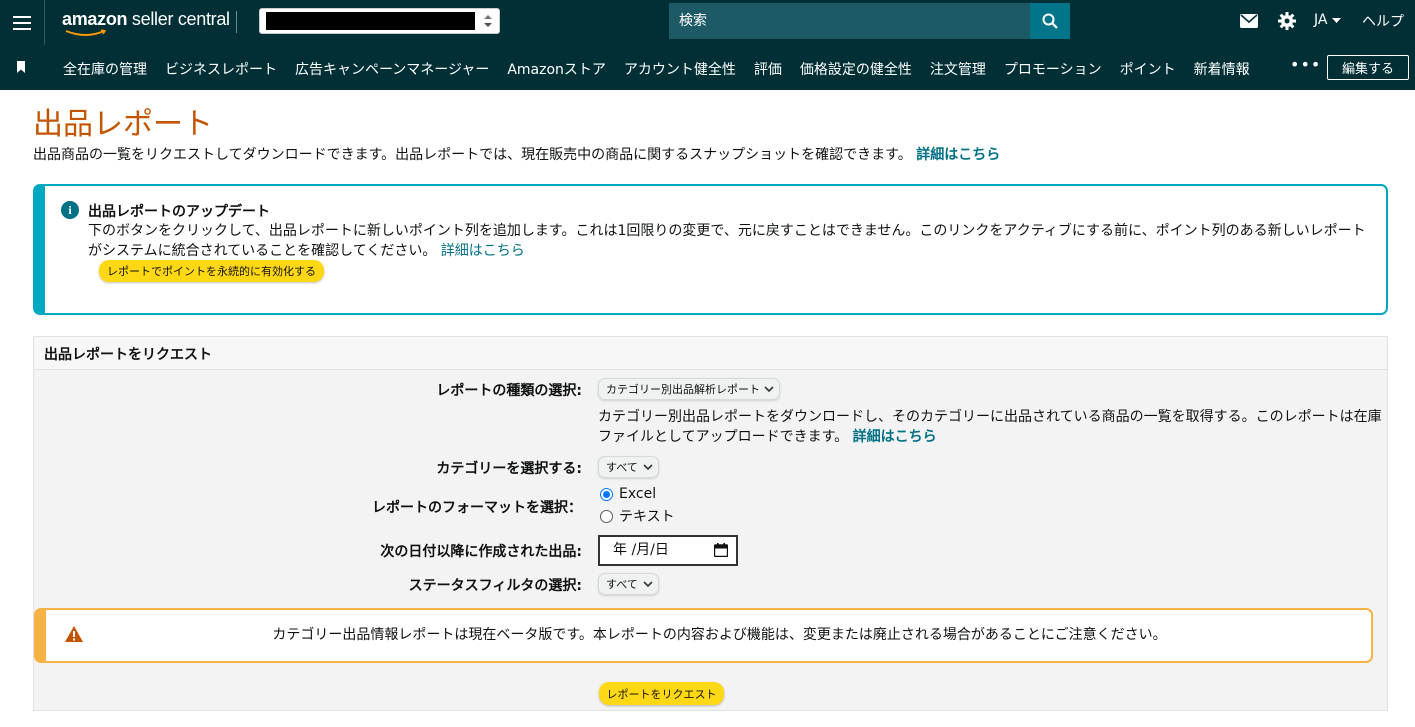  I want to click on help-link: ヘルプ, so click(1383, 21).